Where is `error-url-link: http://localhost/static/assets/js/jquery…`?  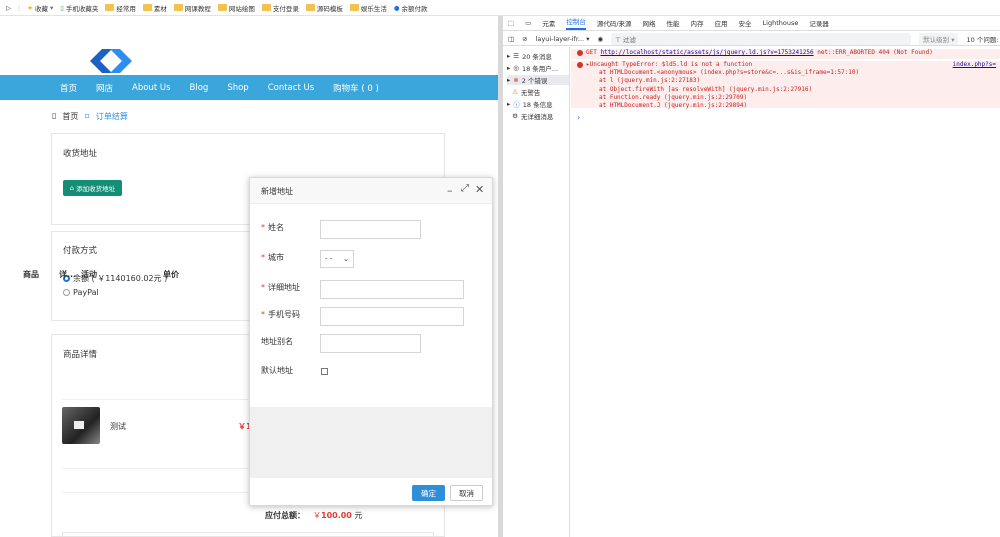
error-url-link: http://localhost/static/assets/js/jquery… is located at coordinates (706, 52).